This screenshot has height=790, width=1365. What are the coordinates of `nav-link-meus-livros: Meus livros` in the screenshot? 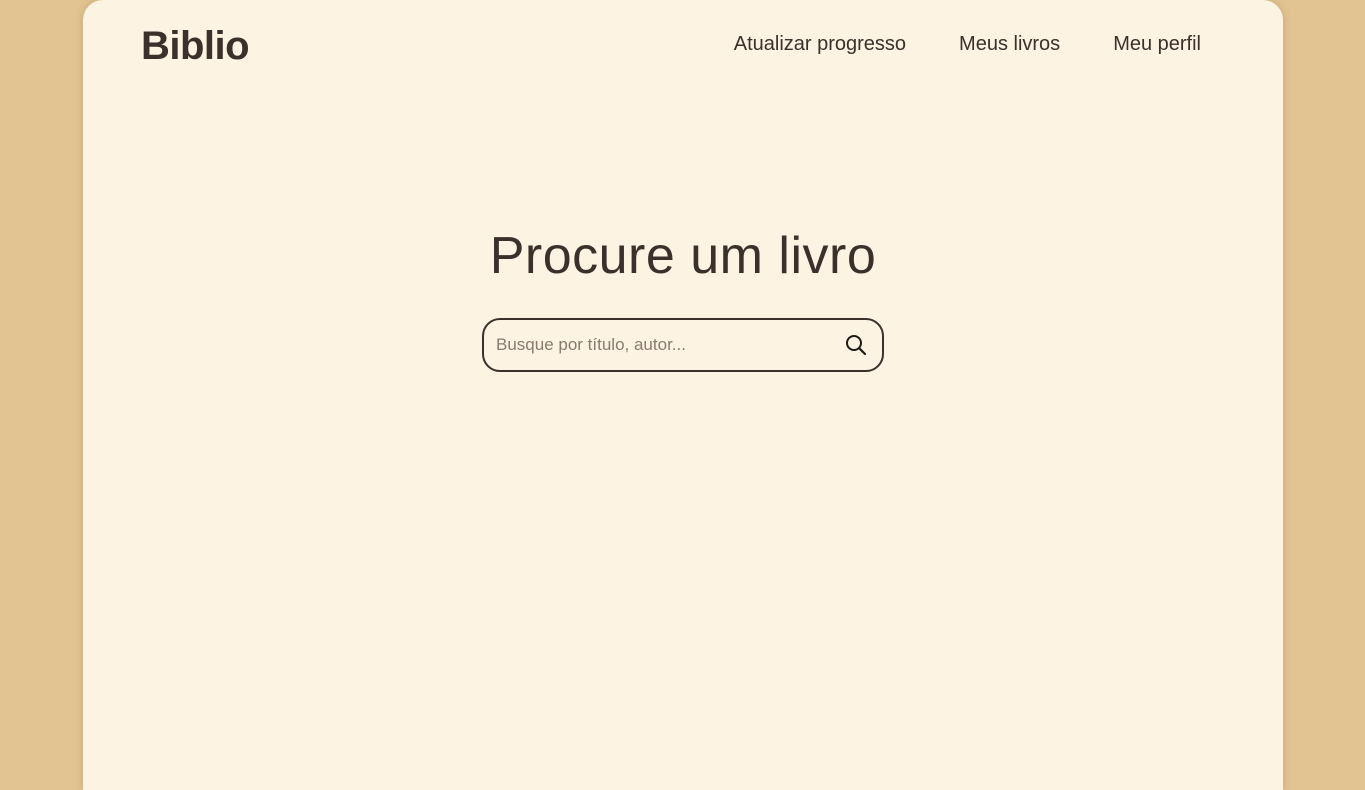 It's located at (1009, 44).